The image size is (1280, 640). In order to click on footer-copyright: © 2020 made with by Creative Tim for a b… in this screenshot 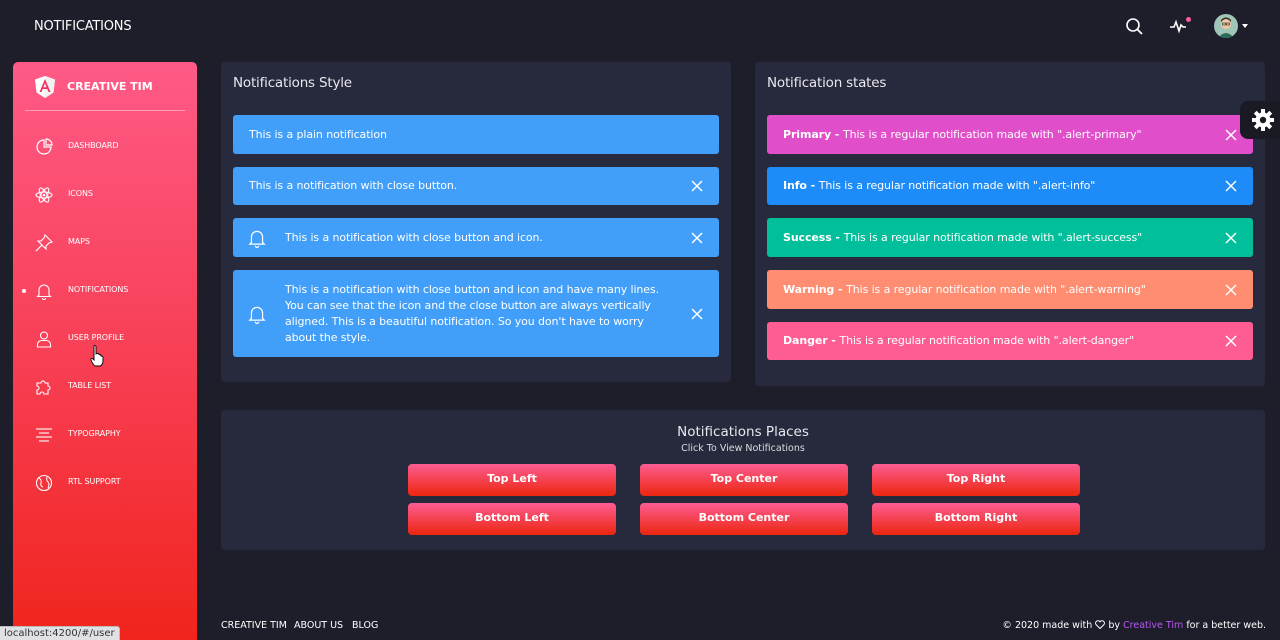, I will do `click(1134, 625)`.